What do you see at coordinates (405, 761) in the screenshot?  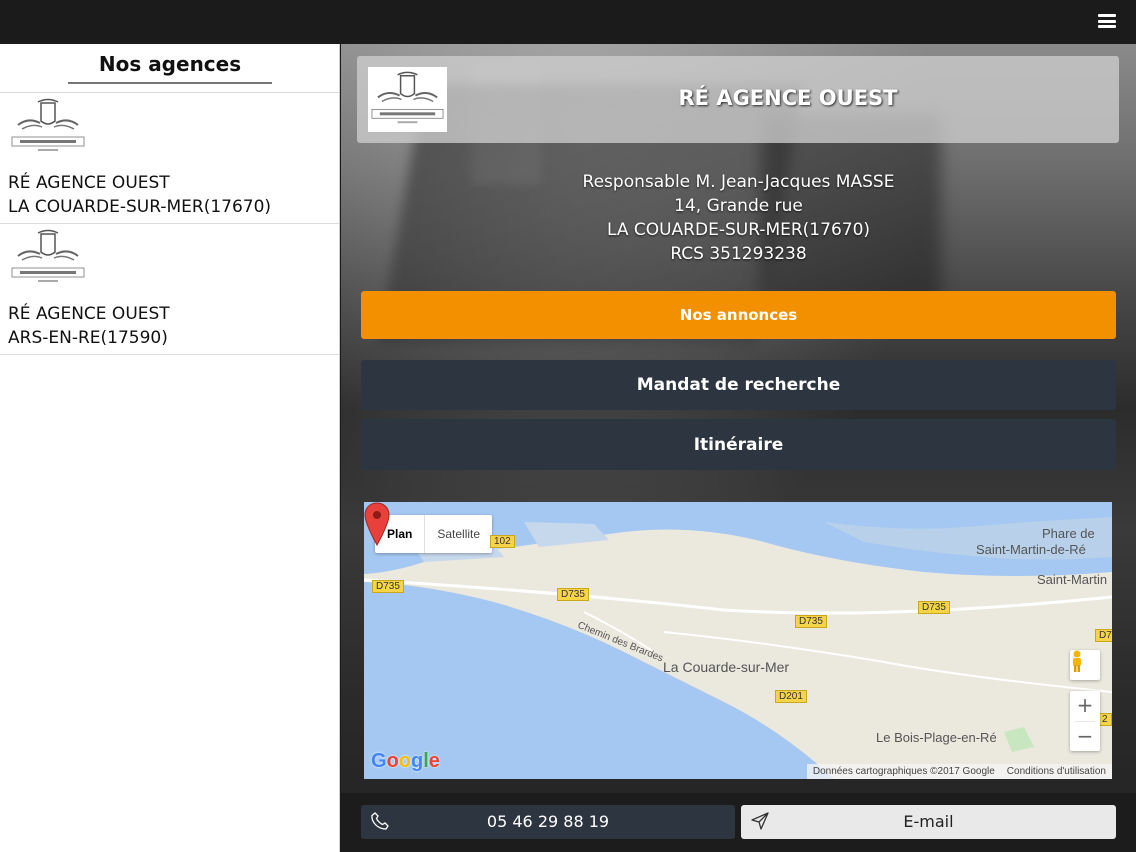 I see `google-logo: Google` at bounding box center [405, 761].